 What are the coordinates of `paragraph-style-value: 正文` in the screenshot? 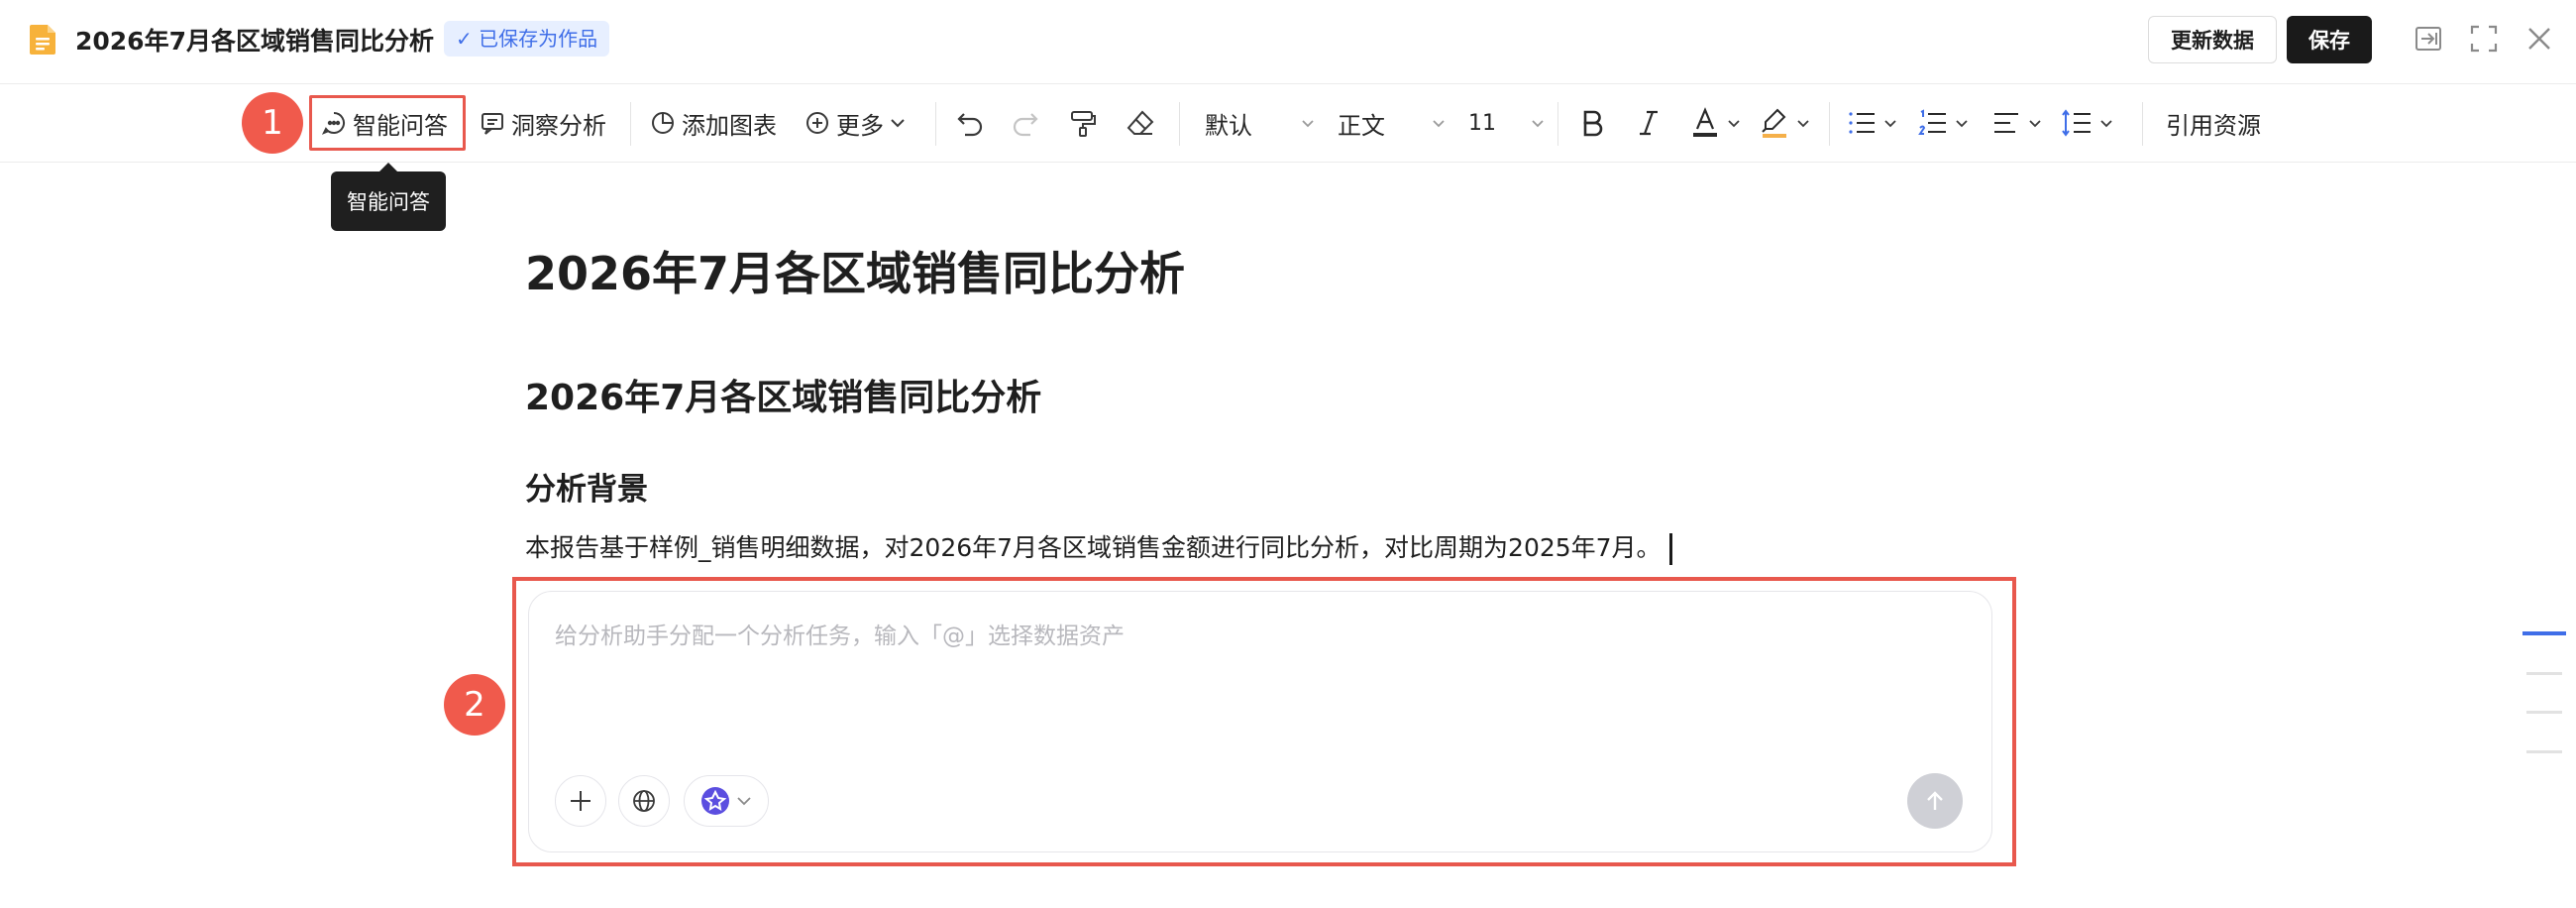 It's located at (1361, 125).